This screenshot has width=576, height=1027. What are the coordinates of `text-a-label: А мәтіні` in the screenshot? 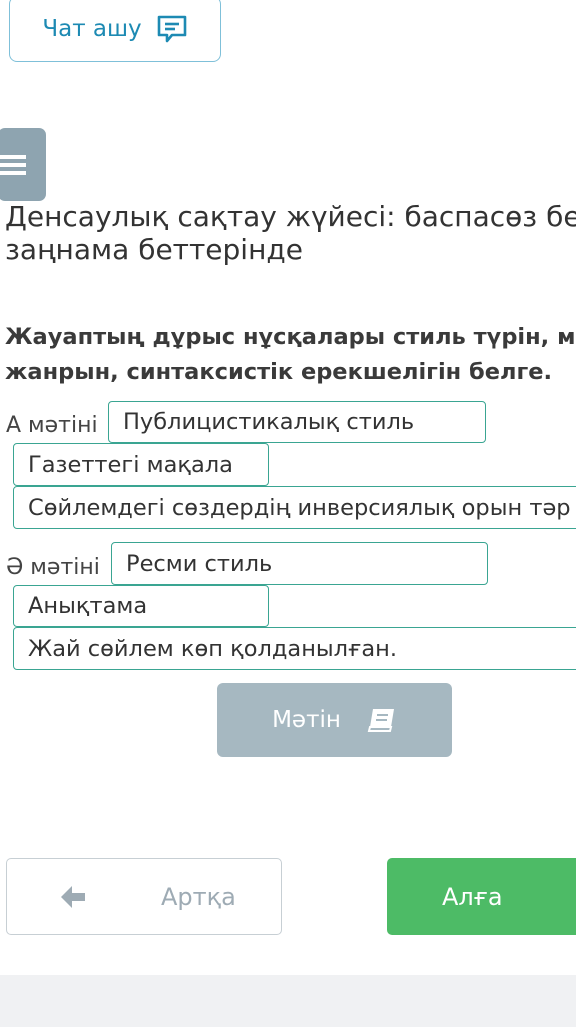 It's located at (52, 425).